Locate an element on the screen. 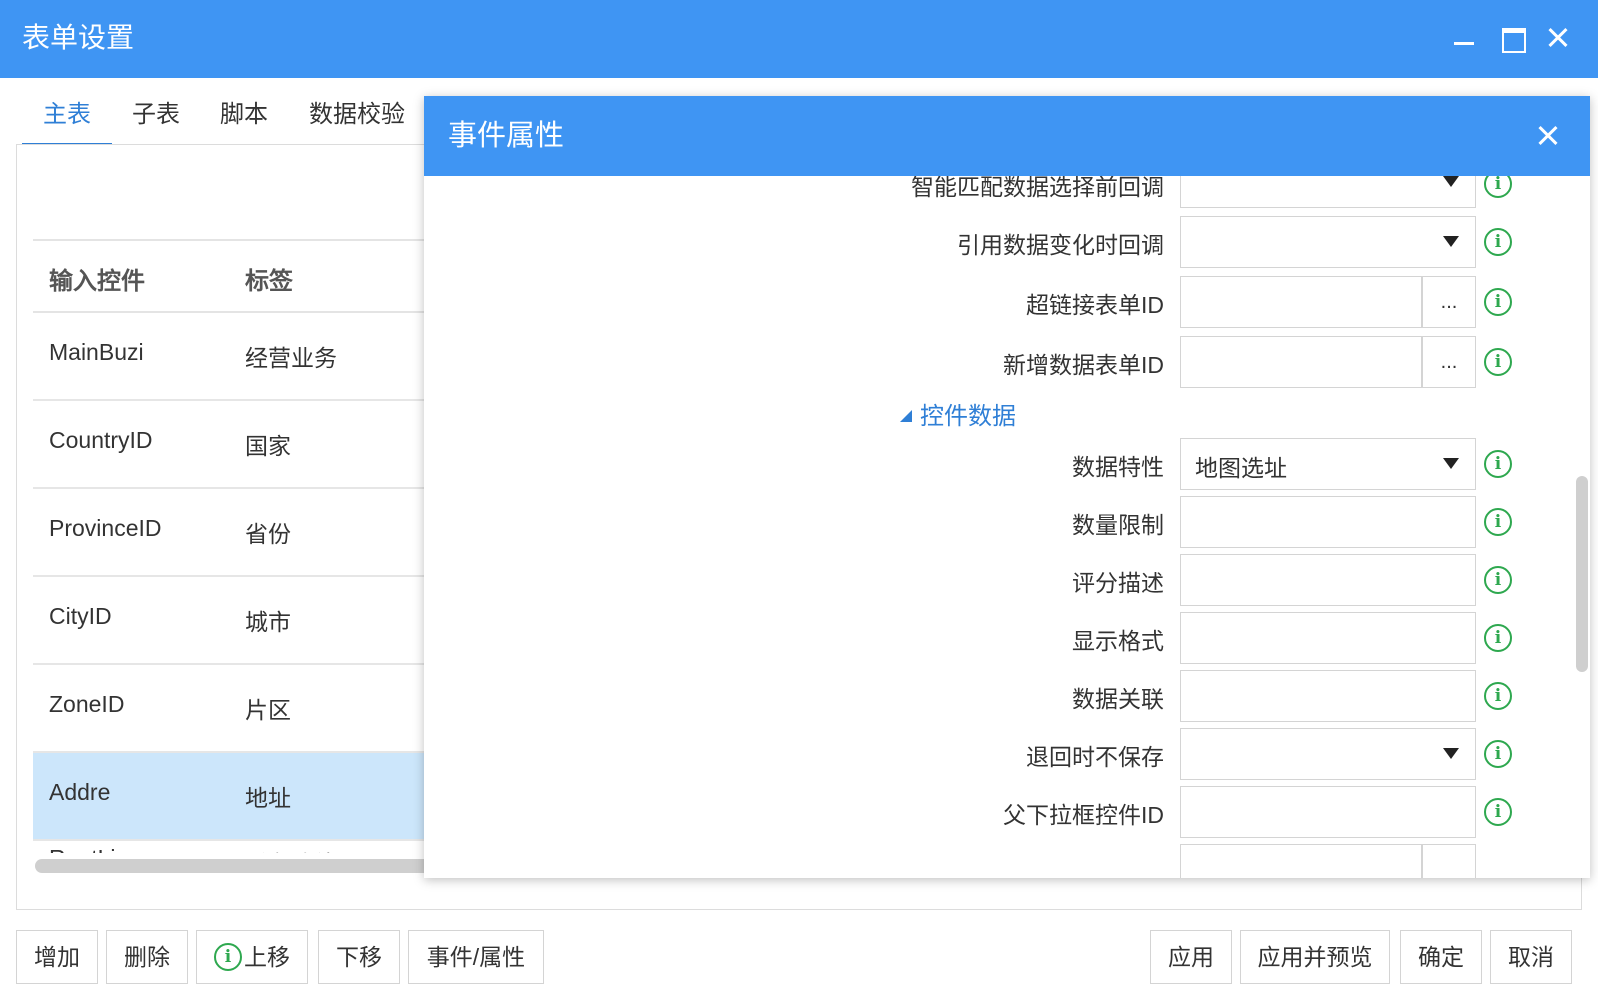 This screenshot has height=1000, width=1598. prop-label: 退回时不保存 is located at coordinates (1095, 757).